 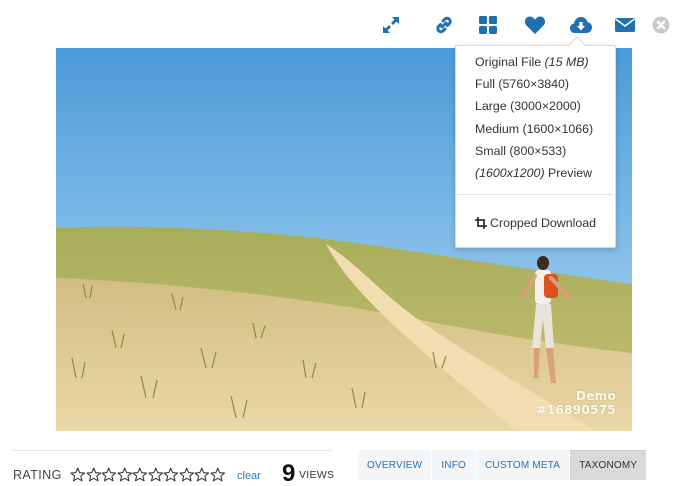 I want to click on crop-icon, so click(x=481, y=224).